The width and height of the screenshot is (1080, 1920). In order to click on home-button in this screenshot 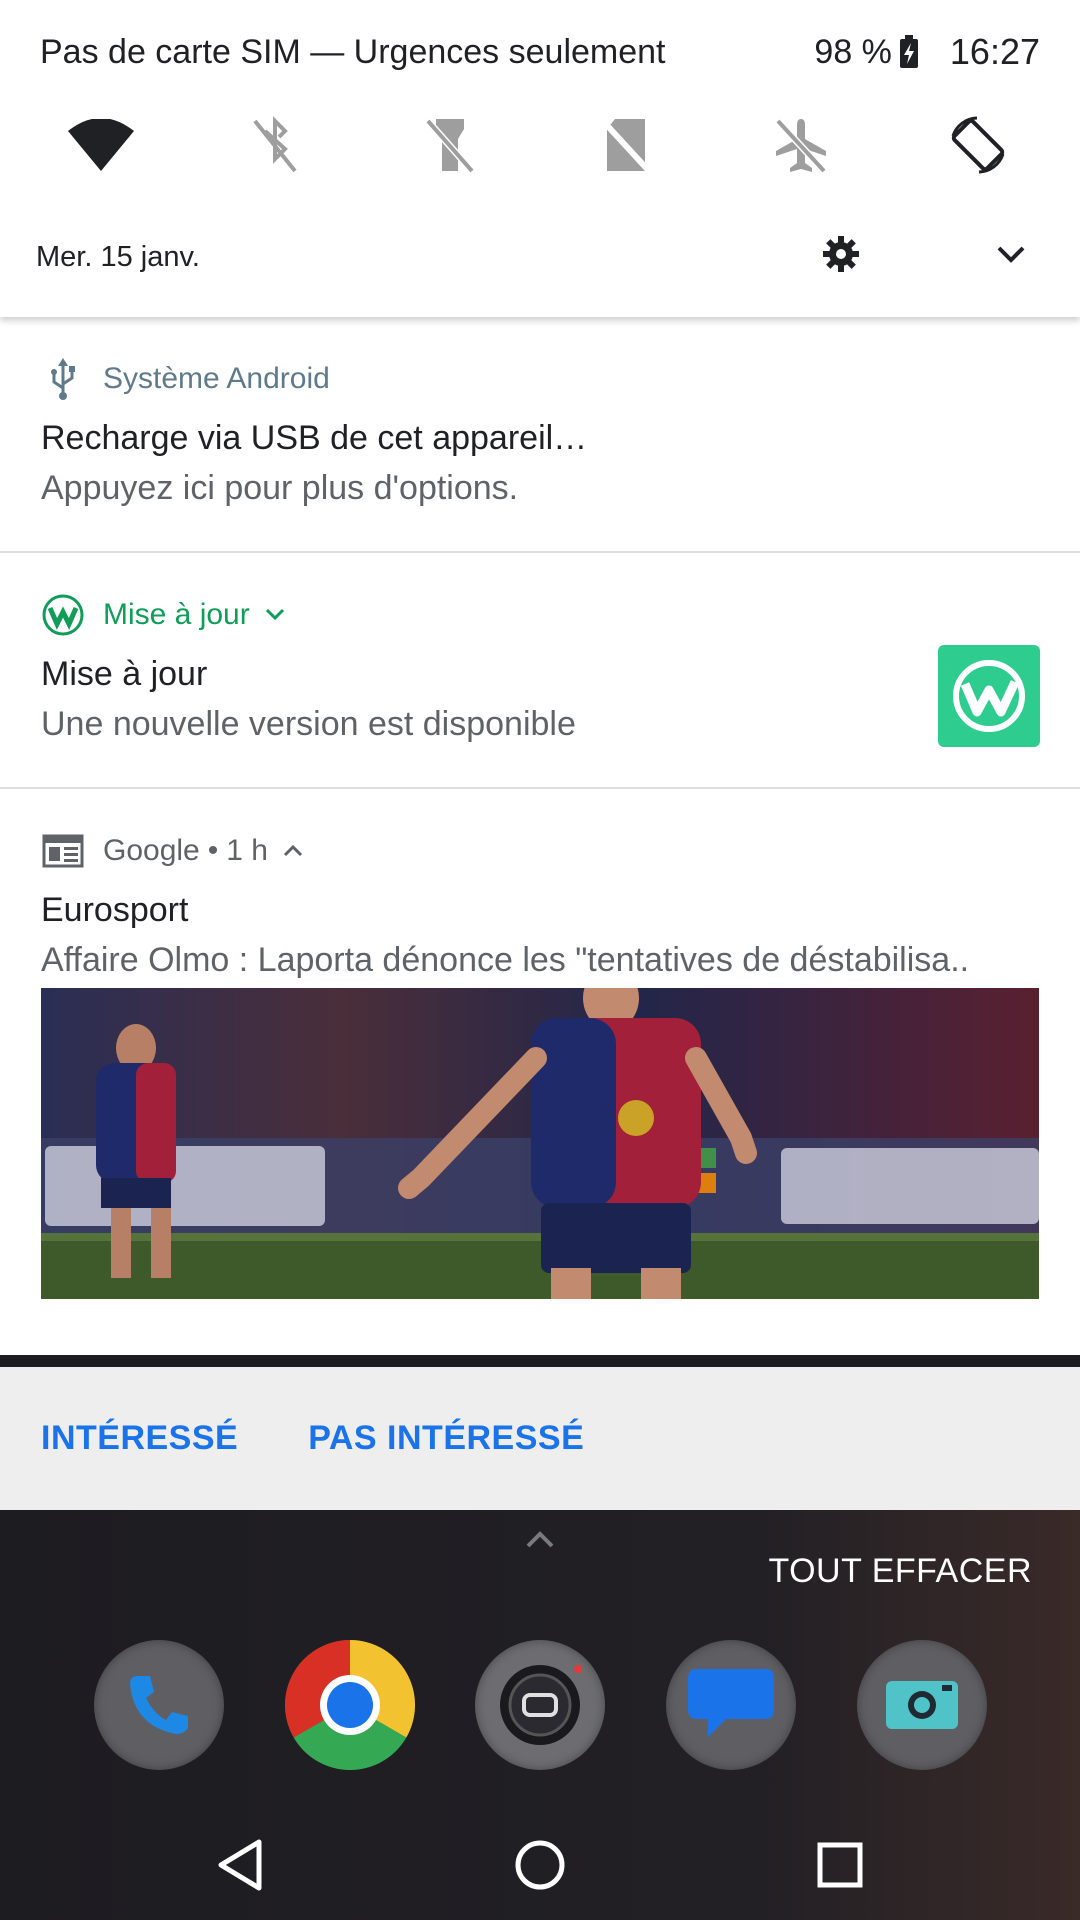, I will do `click(540, 1865)`.